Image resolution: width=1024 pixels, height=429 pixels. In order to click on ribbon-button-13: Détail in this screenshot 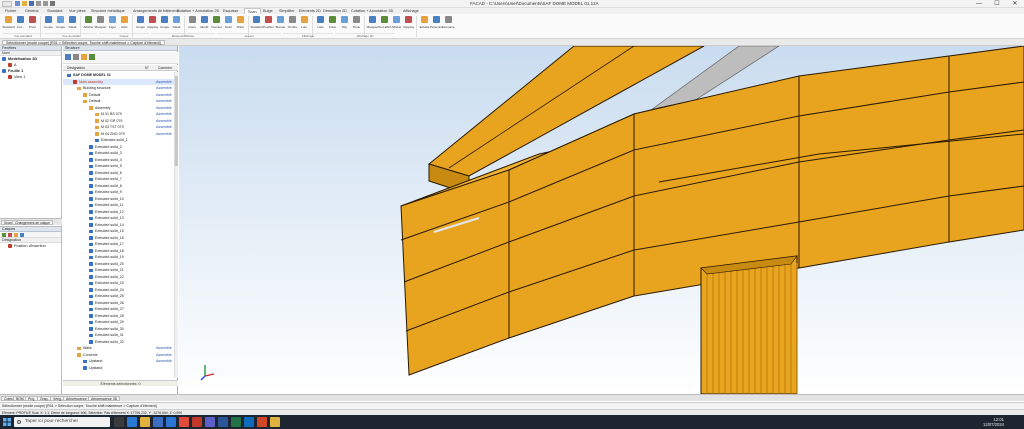, I will do `click(176, 23)`.